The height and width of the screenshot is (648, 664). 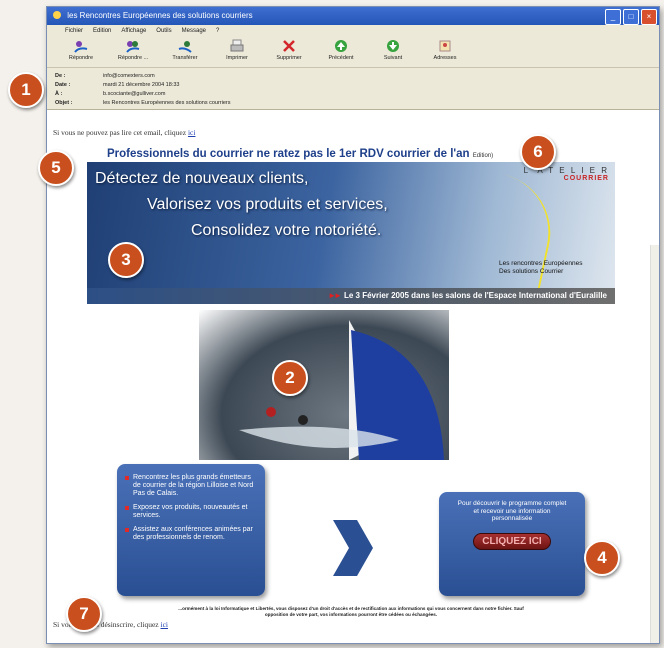 I want to click on chevron-right-icon, so click(x=353, y=548).